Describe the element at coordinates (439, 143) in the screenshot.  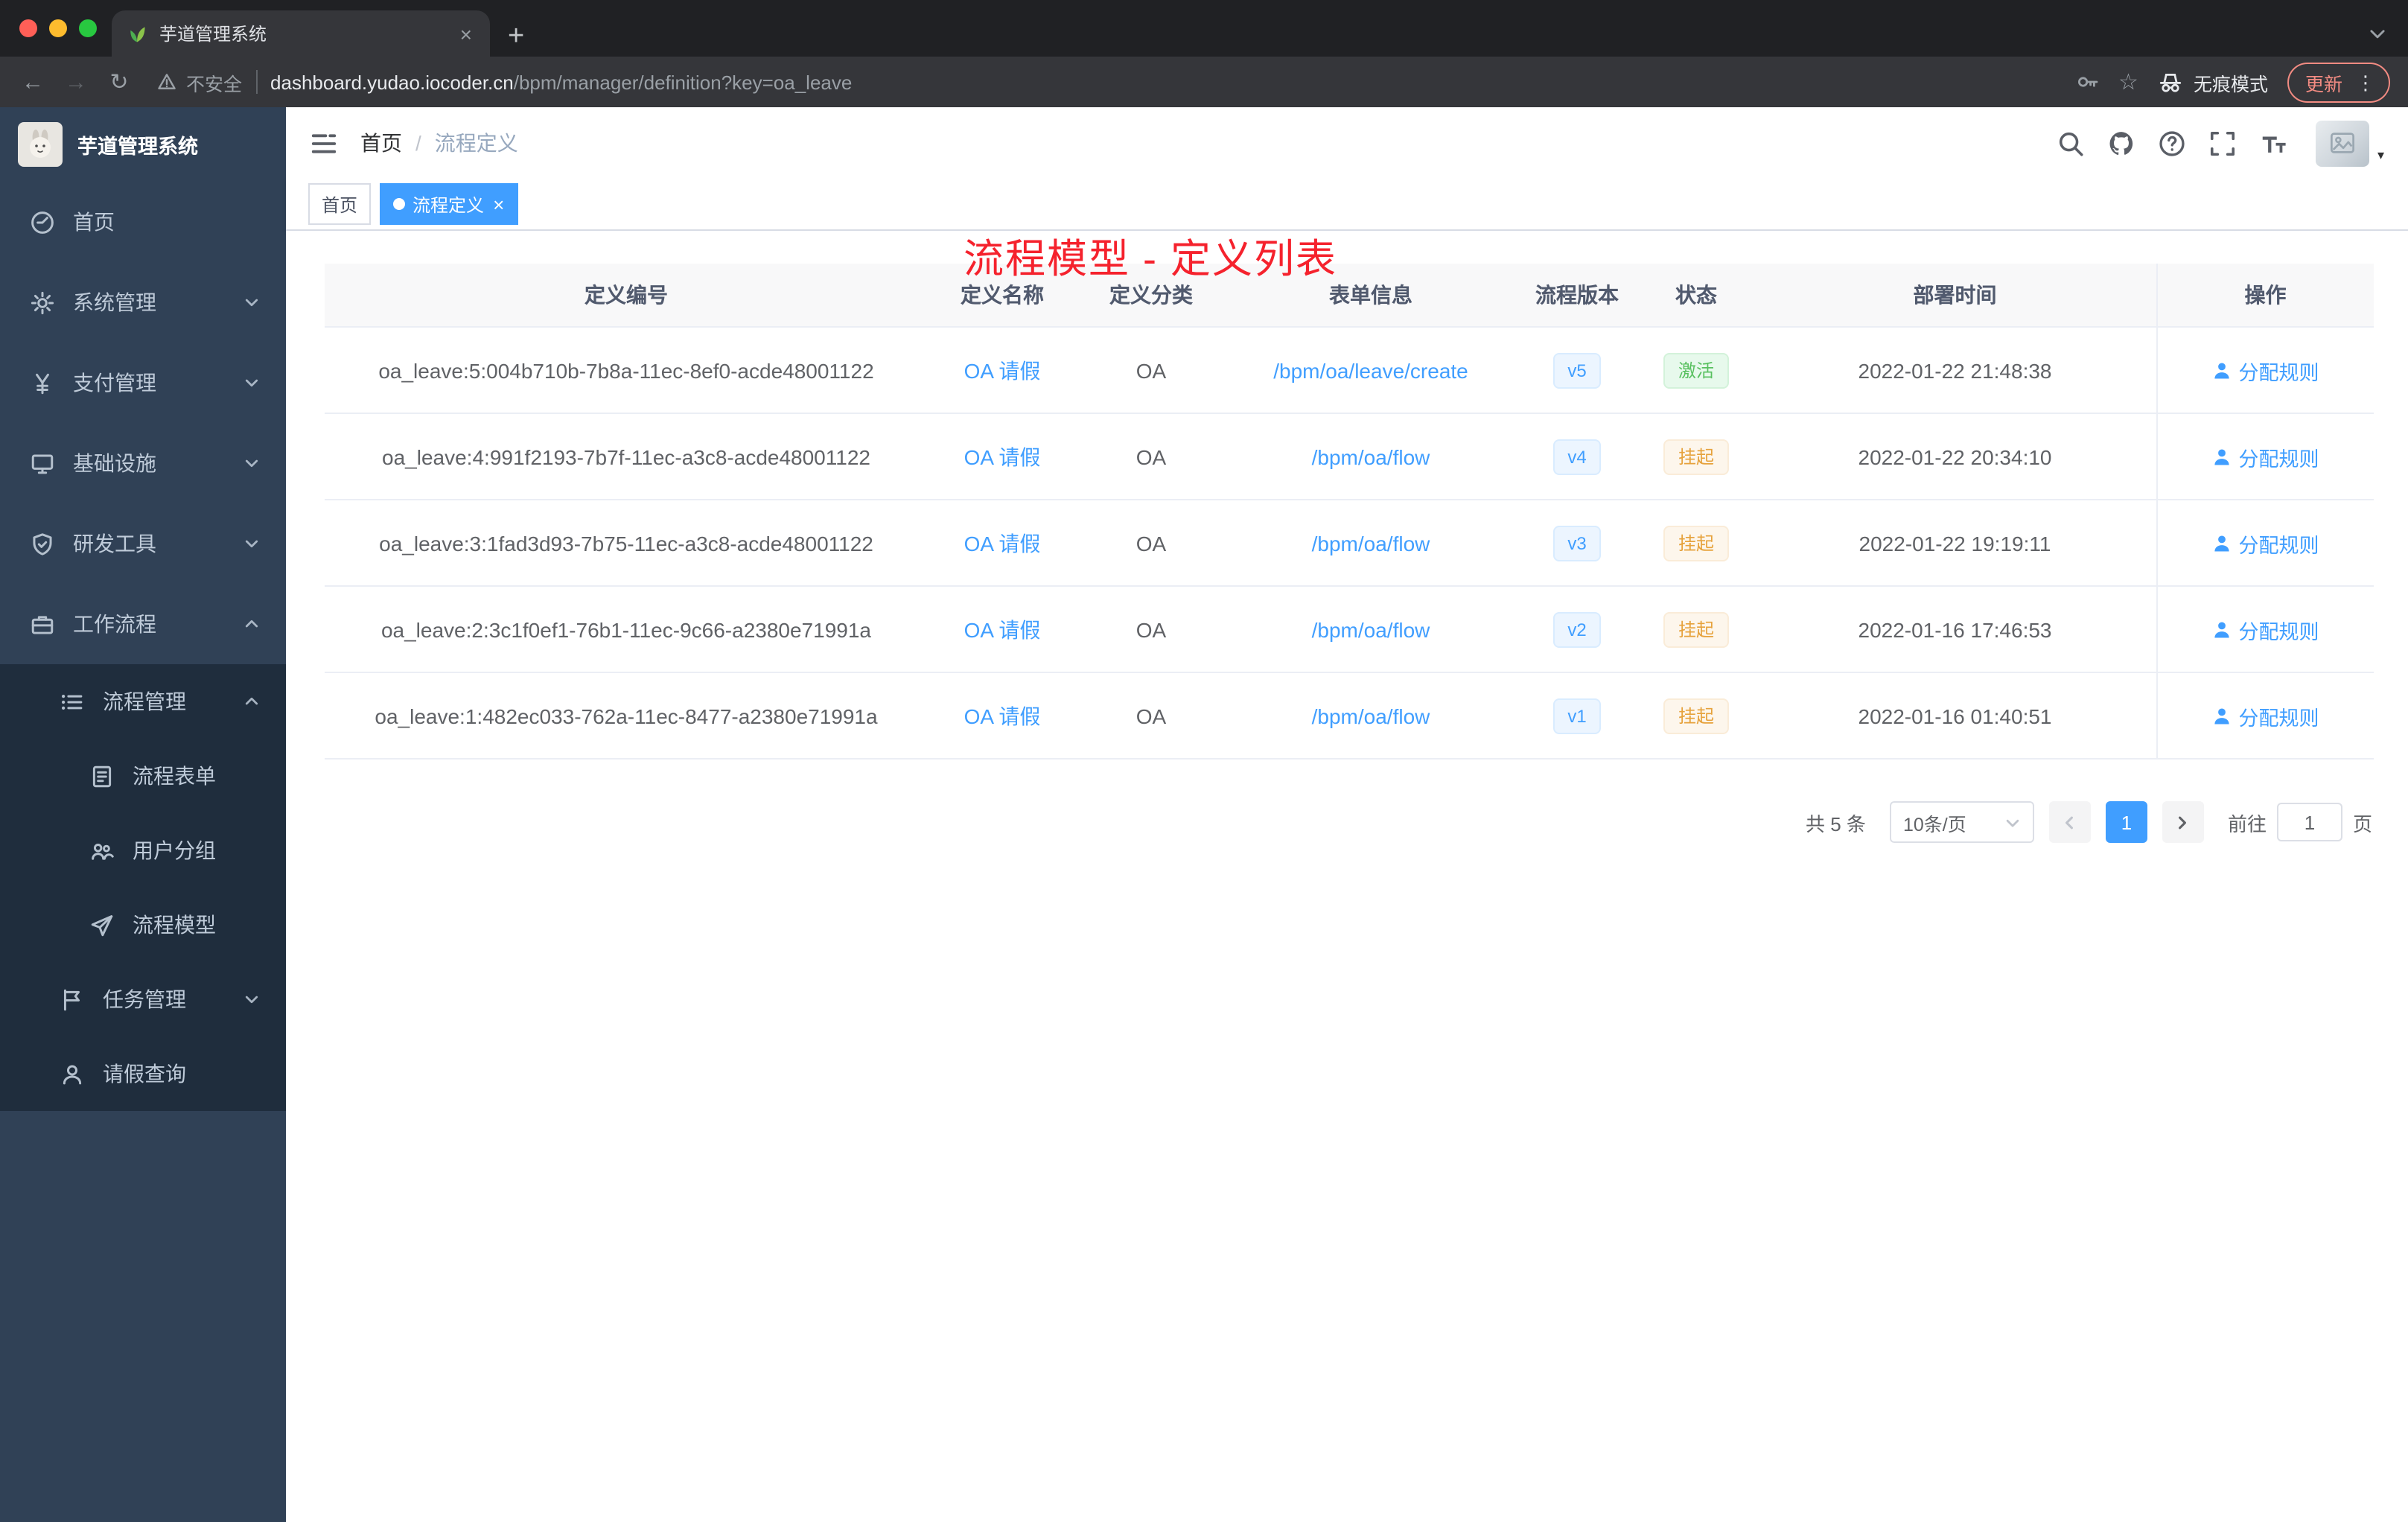
I see `breadcrumb: 首页 / 流程定义` at that location.